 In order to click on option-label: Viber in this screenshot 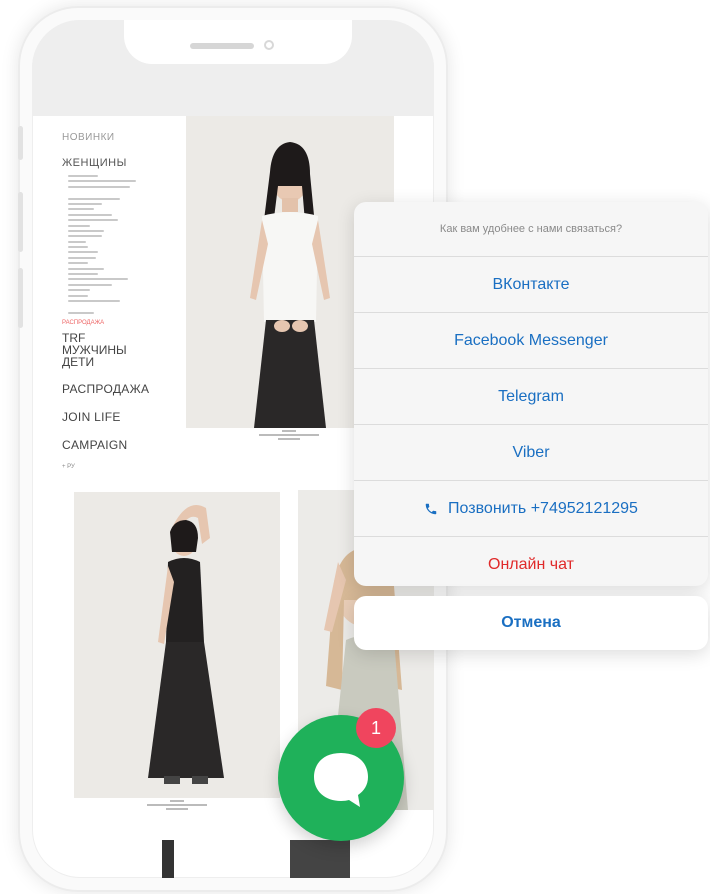, I will do `click(531, 452)`.